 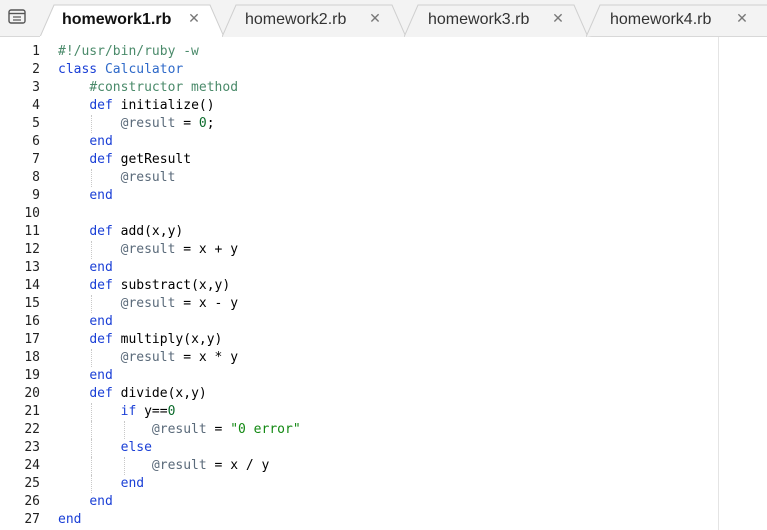 I want to click on tab-label: homework1.rb, so click(x=117, y=19).